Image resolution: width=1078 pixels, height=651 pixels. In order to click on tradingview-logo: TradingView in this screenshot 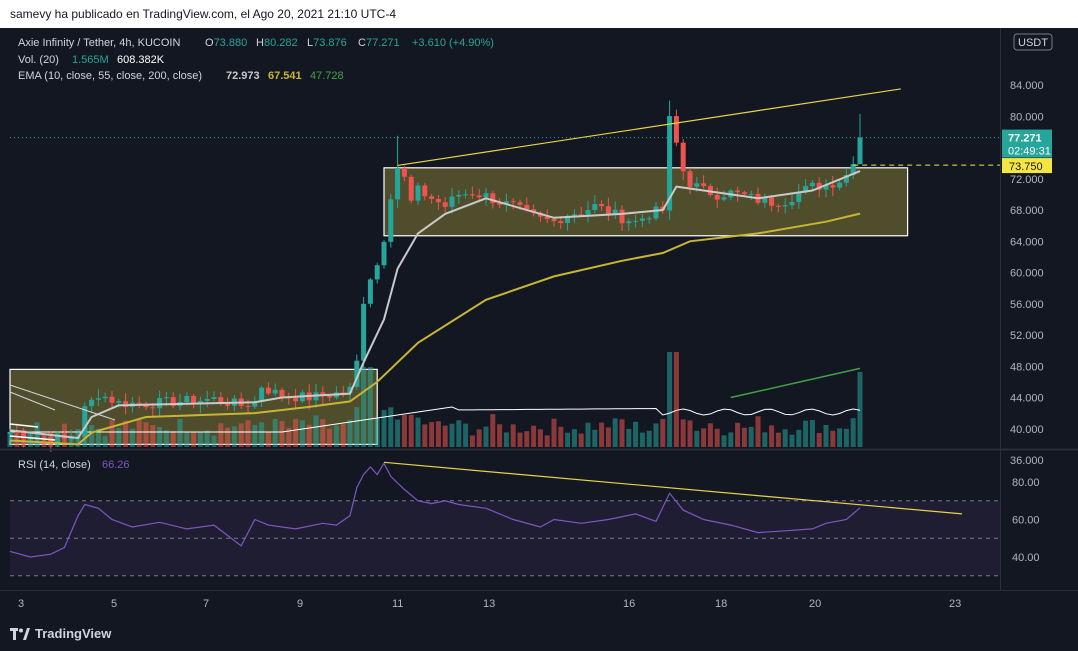, I will do `click(60, 633)`.